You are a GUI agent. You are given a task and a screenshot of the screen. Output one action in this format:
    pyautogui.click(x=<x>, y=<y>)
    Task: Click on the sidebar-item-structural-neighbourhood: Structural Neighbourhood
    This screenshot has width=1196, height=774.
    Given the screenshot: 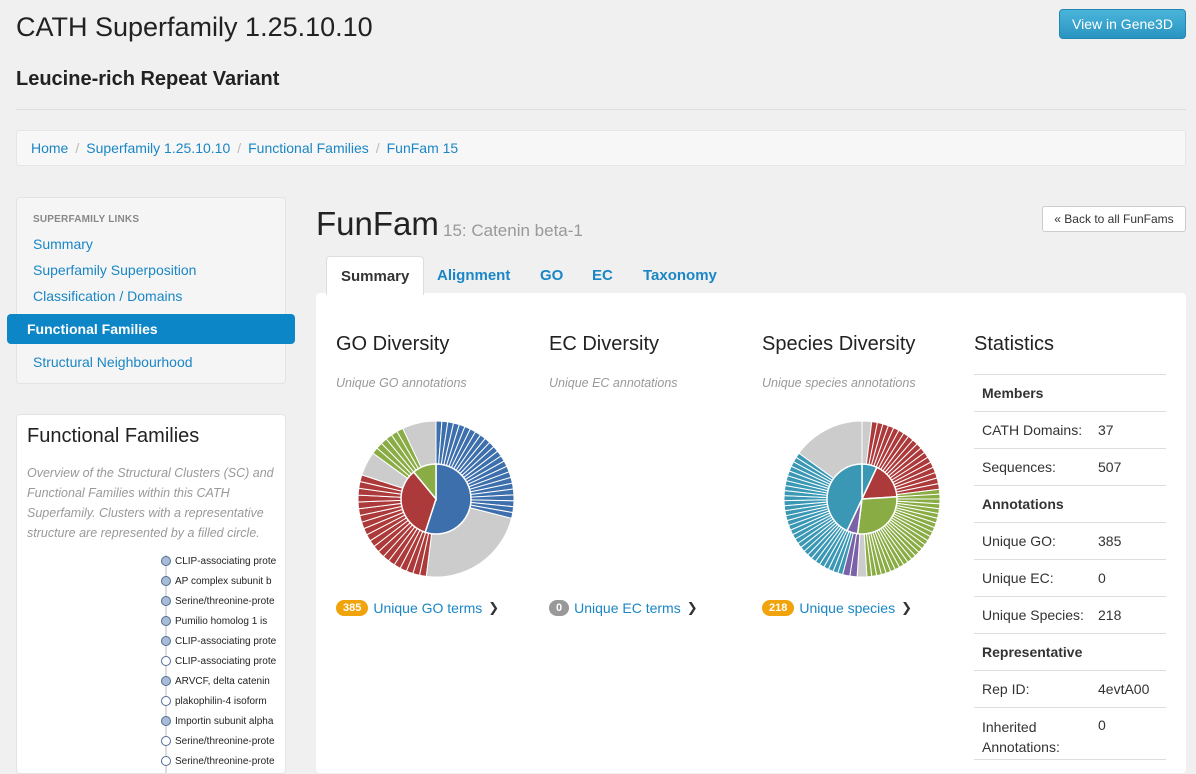 What is the action you would take?
    pyautogui.click(x=113, y=362)
    